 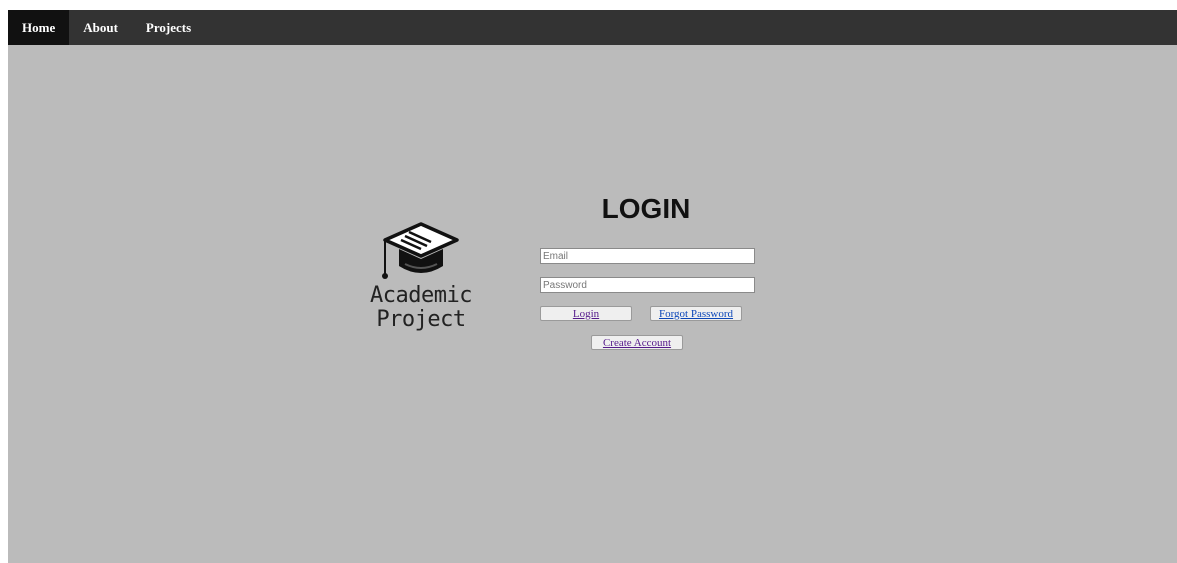 I want to click on logo-text-line2: Project, so click(x=421, y=319).